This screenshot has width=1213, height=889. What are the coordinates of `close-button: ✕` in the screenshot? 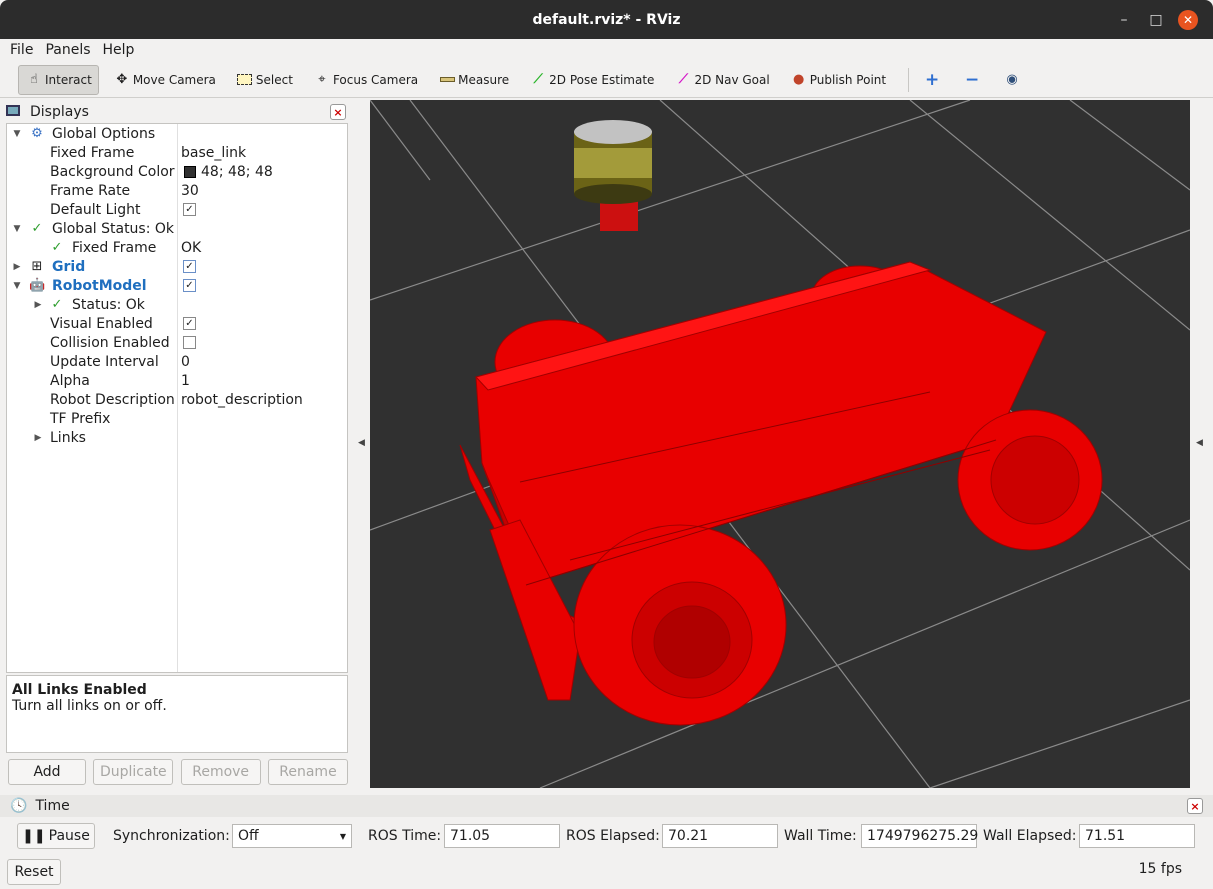 It's located at (1188, 19).